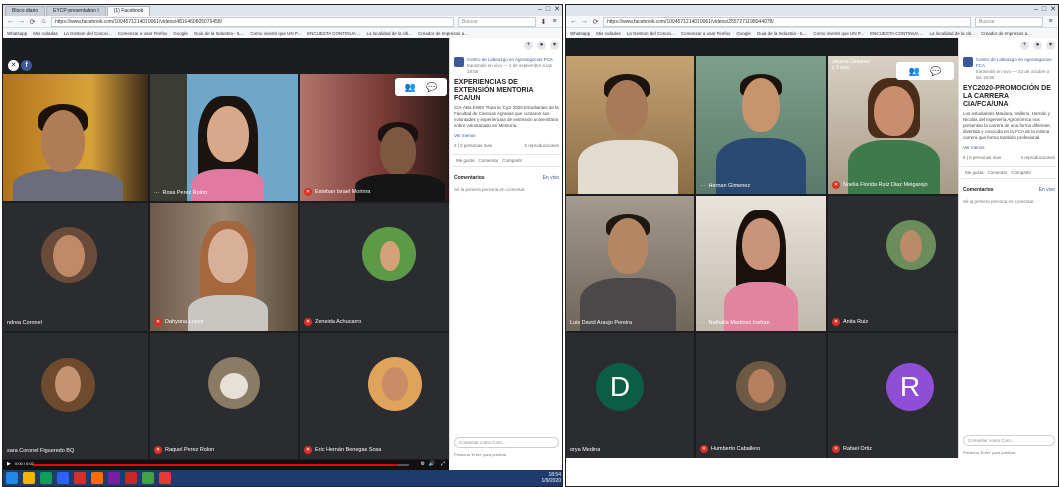  Describe the element at coordinates (473, 145) in the screenshot. I see `reactions-count: 2 | 2 personas mas` at that location.